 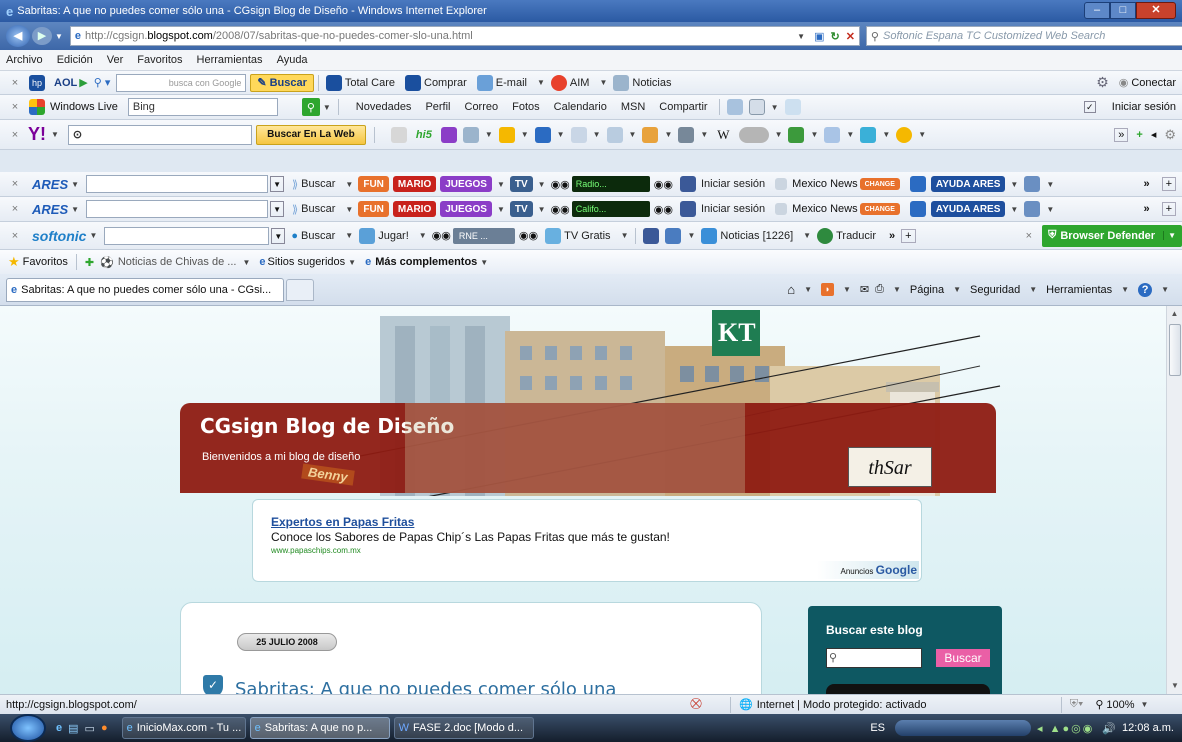 I want to click on social-icon, so click(x=673, y=235).